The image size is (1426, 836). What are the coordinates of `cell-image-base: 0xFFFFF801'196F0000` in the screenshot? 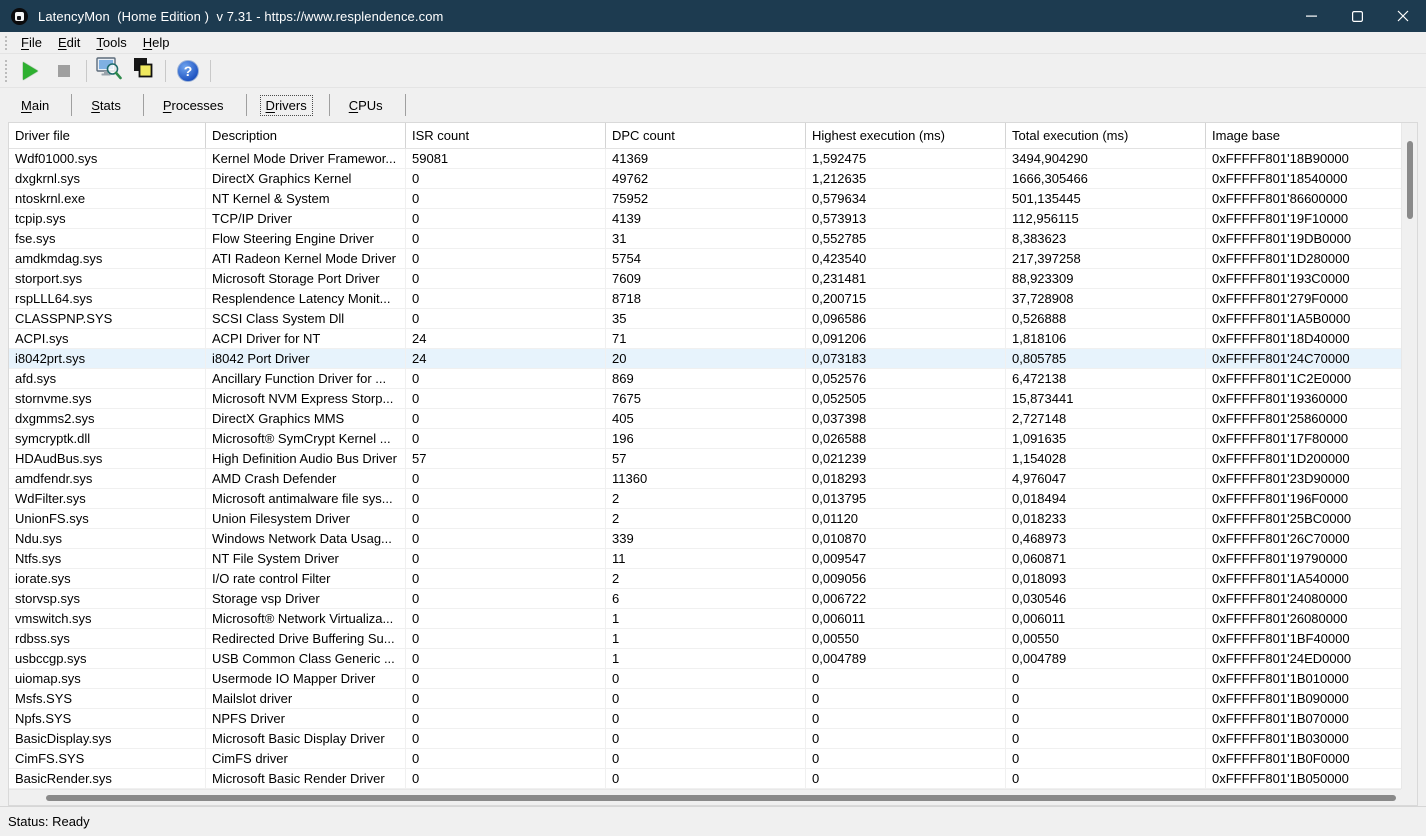 It's located at (1280, 498).